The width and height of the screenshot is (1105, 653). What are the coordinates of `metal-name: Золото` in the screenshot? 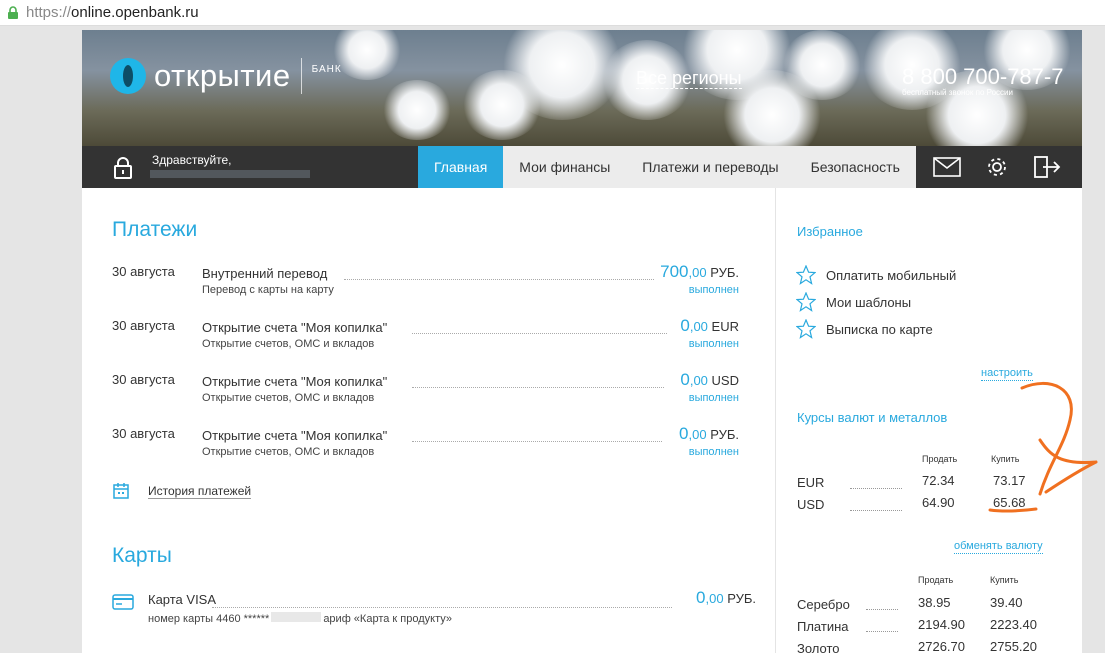 It's located at (818, 647).